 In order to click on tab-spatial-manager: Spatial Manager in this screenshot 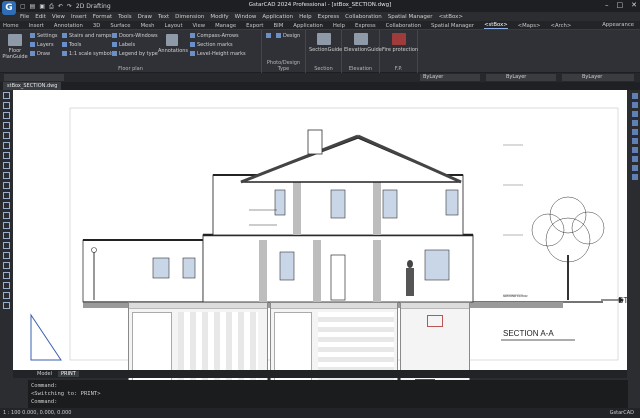, I will do `click(452, 26)`.